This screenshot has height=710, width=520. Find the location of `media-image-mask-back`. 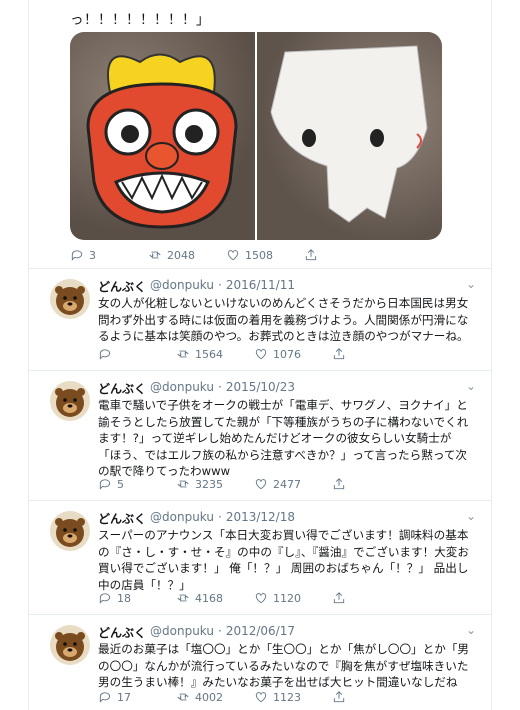

media-image-mask-back is located at coordinates (349, 136).